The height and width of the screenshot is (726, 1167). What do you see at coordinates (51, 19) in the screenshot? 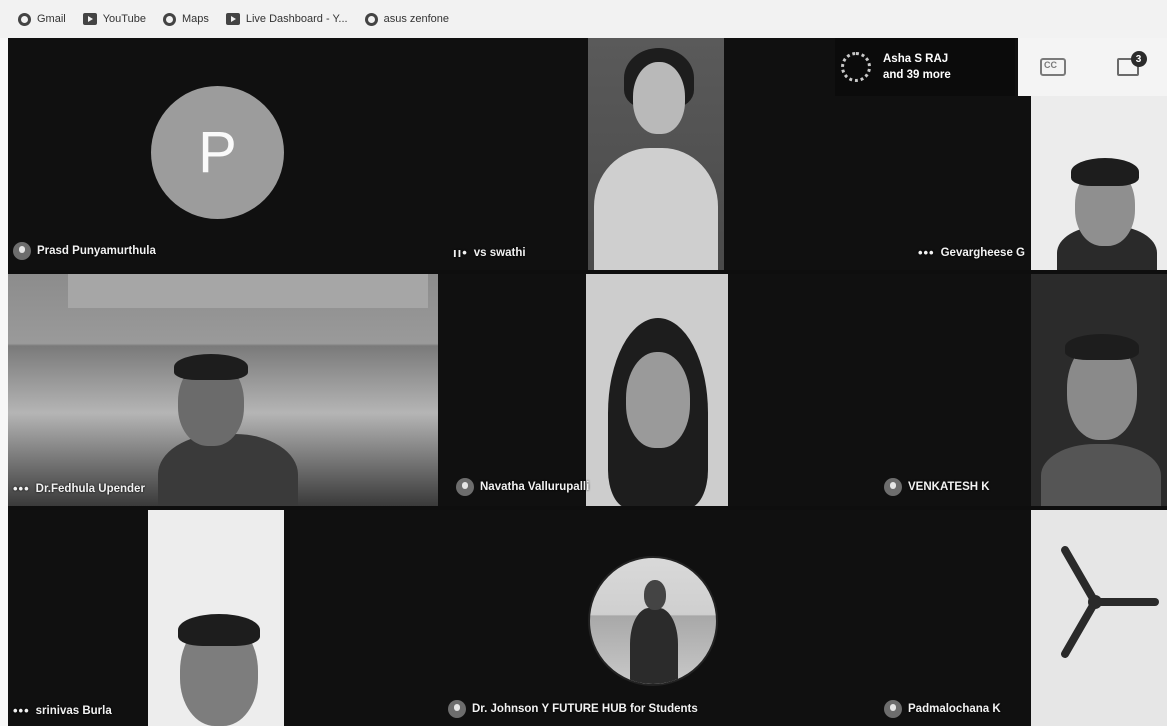
I see `bookmark-label: Gmail` at bounding box center [51, 19].